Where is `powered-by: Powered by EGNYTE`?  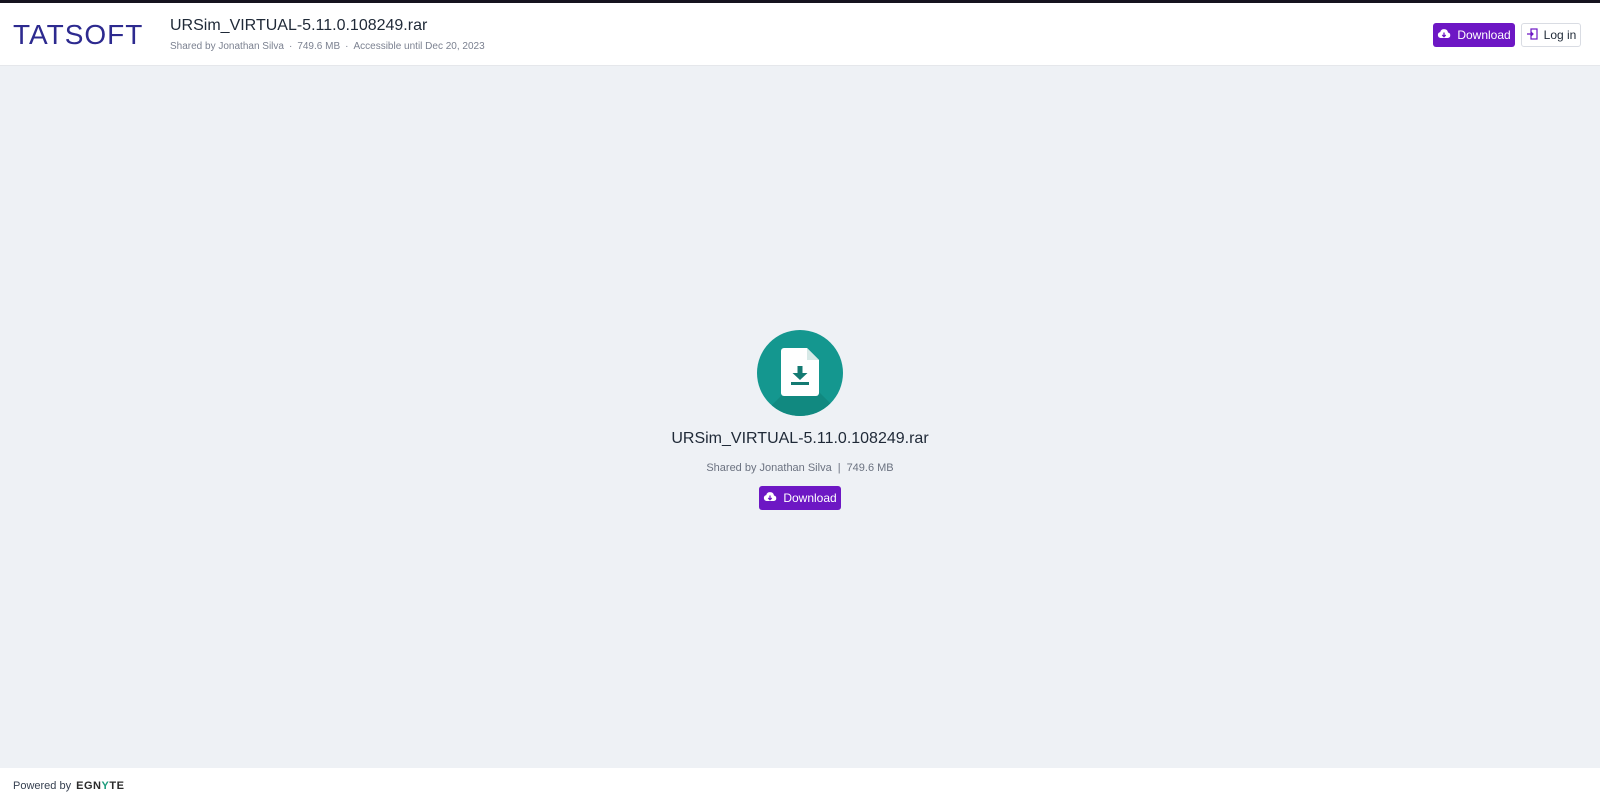 powered-by: Powered by EGNYTE is located at coordinates (68, 786).